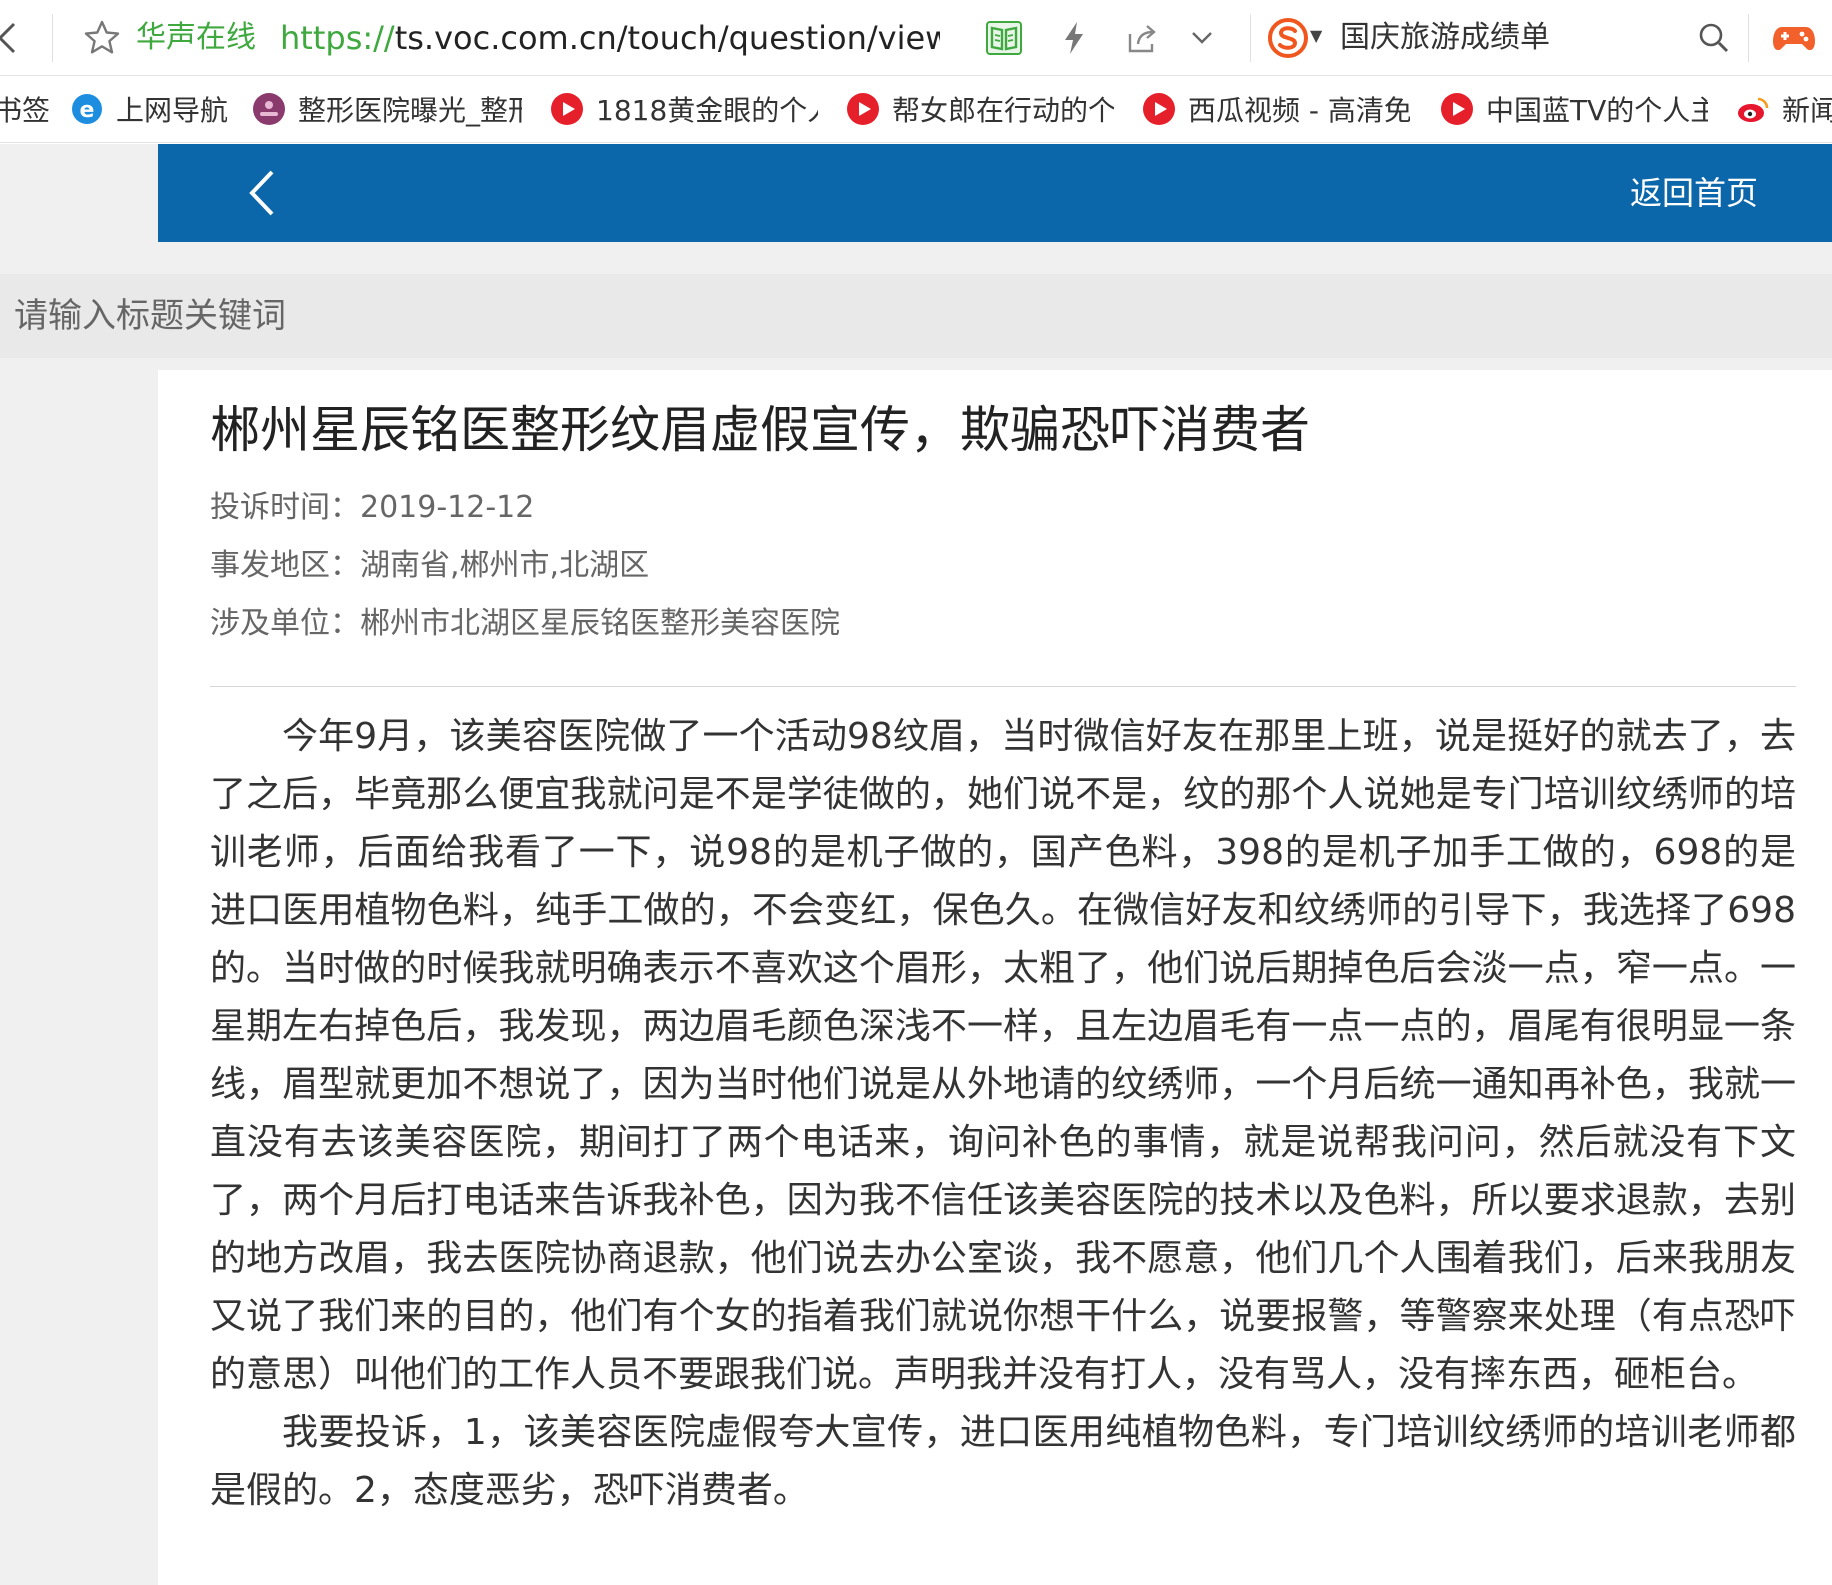 The width and height of the screenshot is (1832, 1585). I want to click on search-bar, so click(916, 316).